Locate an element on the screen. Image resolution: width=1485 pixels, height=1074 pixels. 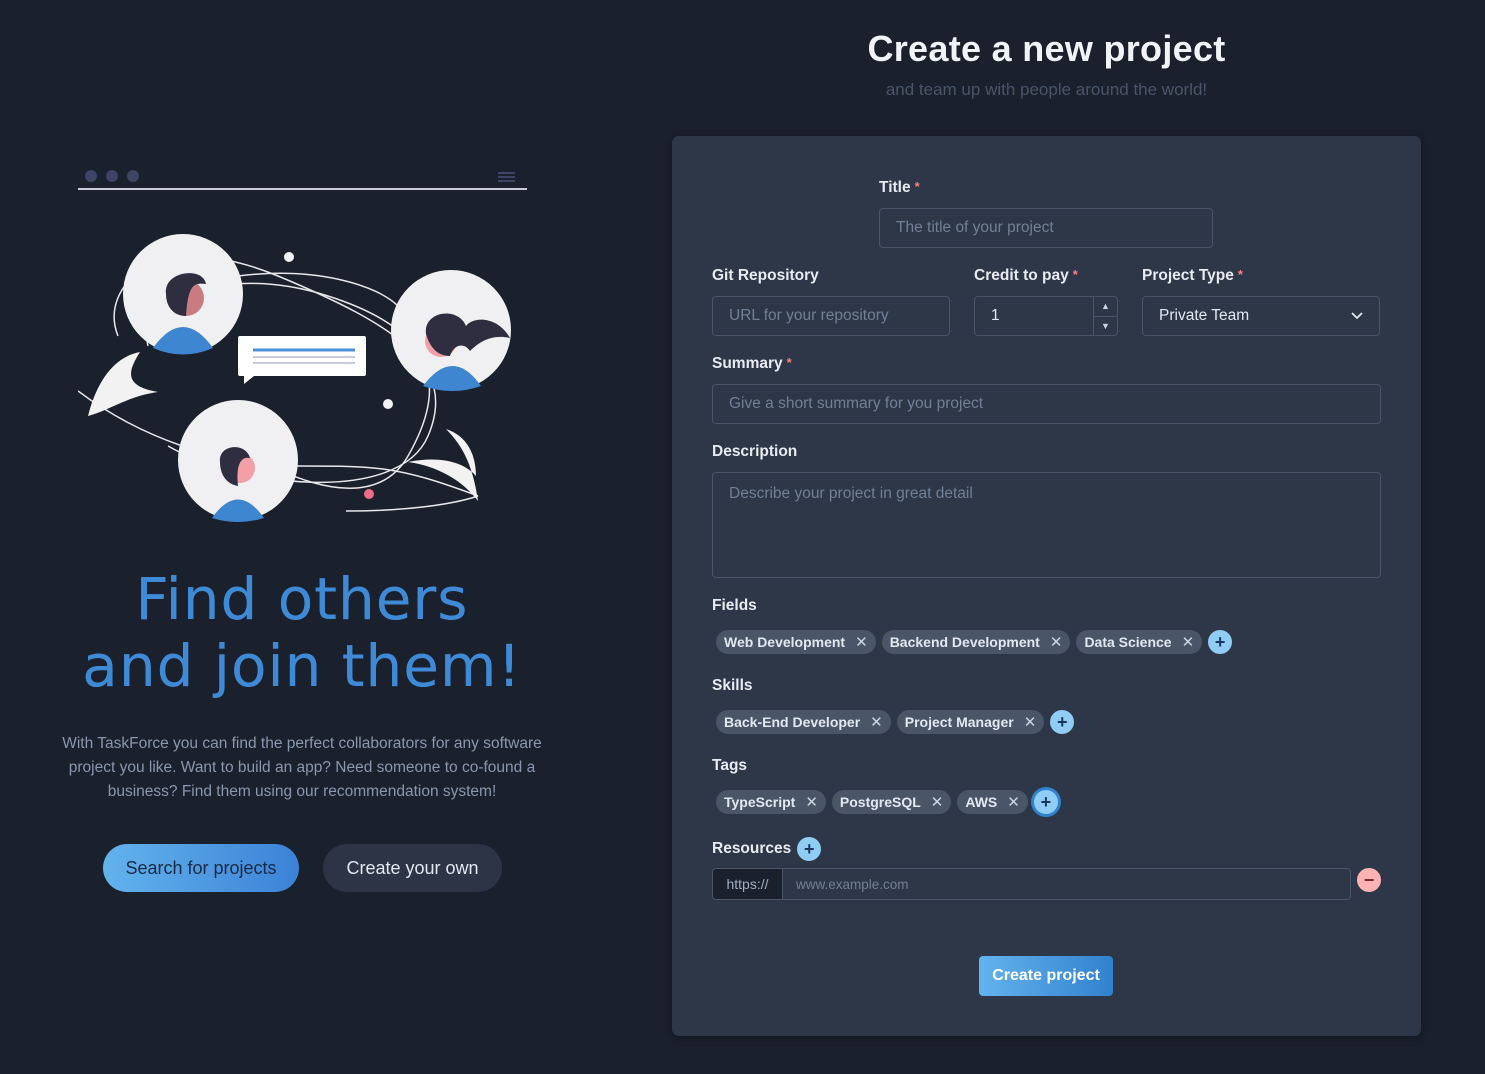
skills-chips: Back-End Developer ✕ Project Manager ✕ + is located at coordinates (895, 722).